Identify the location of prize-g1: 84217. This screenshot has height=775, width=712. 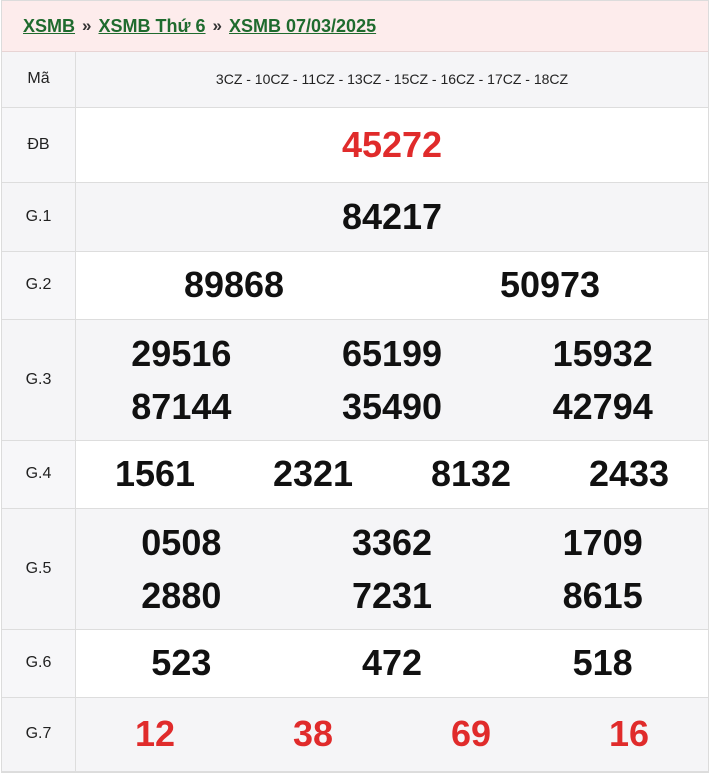
(392, 216).